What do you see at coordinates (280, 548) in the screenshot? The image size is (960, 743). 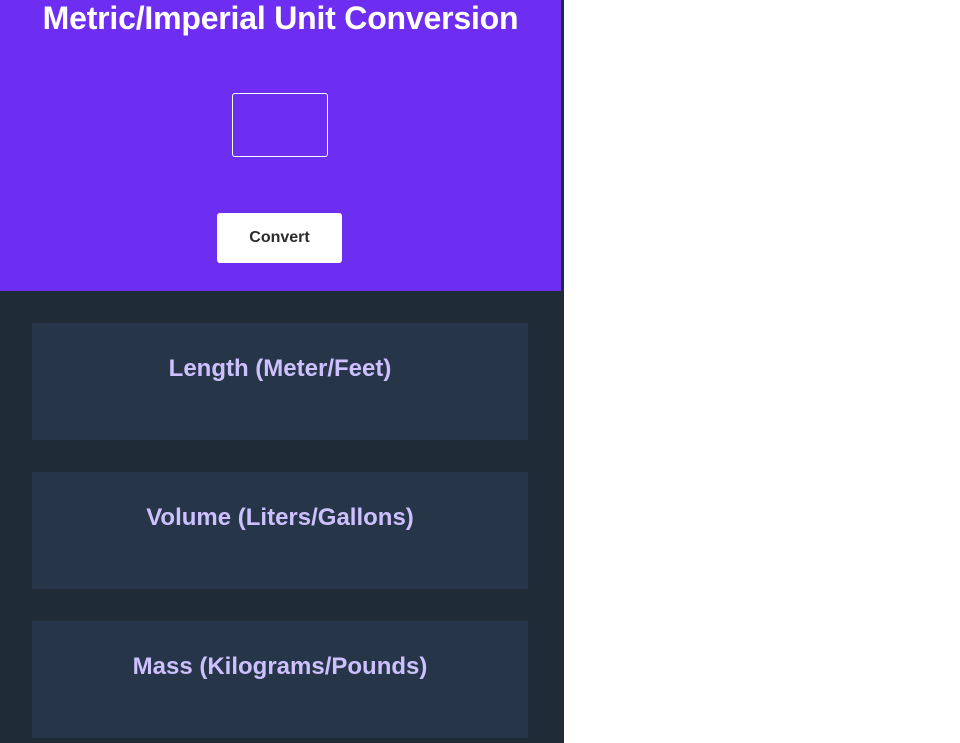 I see `volume-result` at bounding box center [280, 548].